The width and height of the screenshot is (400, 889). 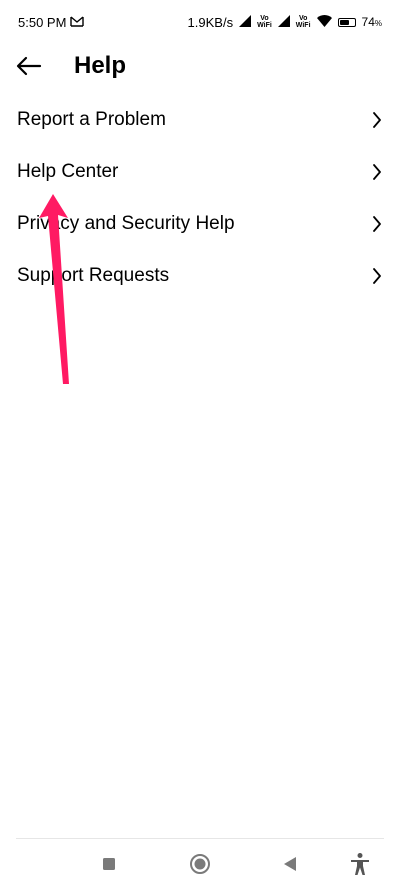 I want to click on status-left: 5:50 PM, so click(x=51, y=22).